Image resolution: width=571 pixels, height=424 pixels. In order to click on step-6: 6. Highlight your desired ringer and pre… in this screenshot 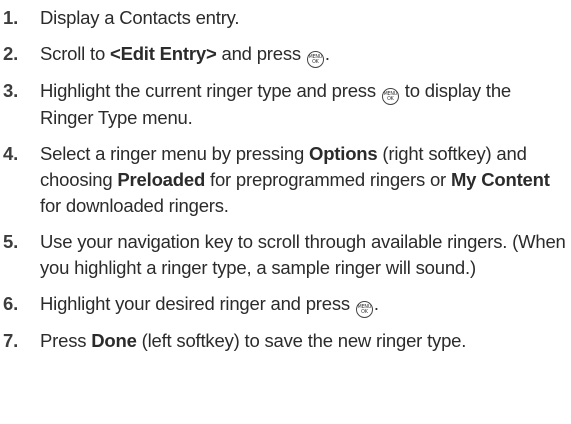, I will do `click(285, 304)`.